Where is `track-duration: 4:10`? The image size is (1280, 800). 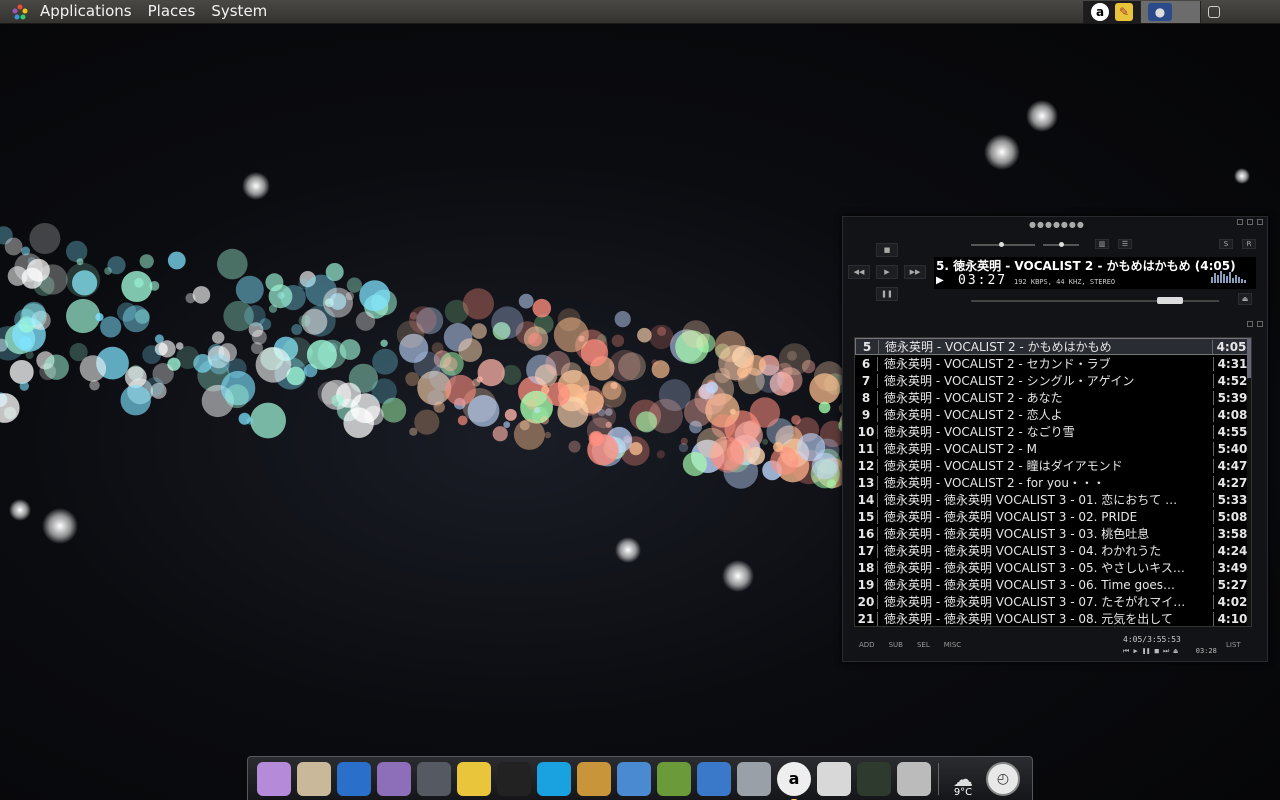 track-duration: 4:10 is located at coordinates (1232, 618).